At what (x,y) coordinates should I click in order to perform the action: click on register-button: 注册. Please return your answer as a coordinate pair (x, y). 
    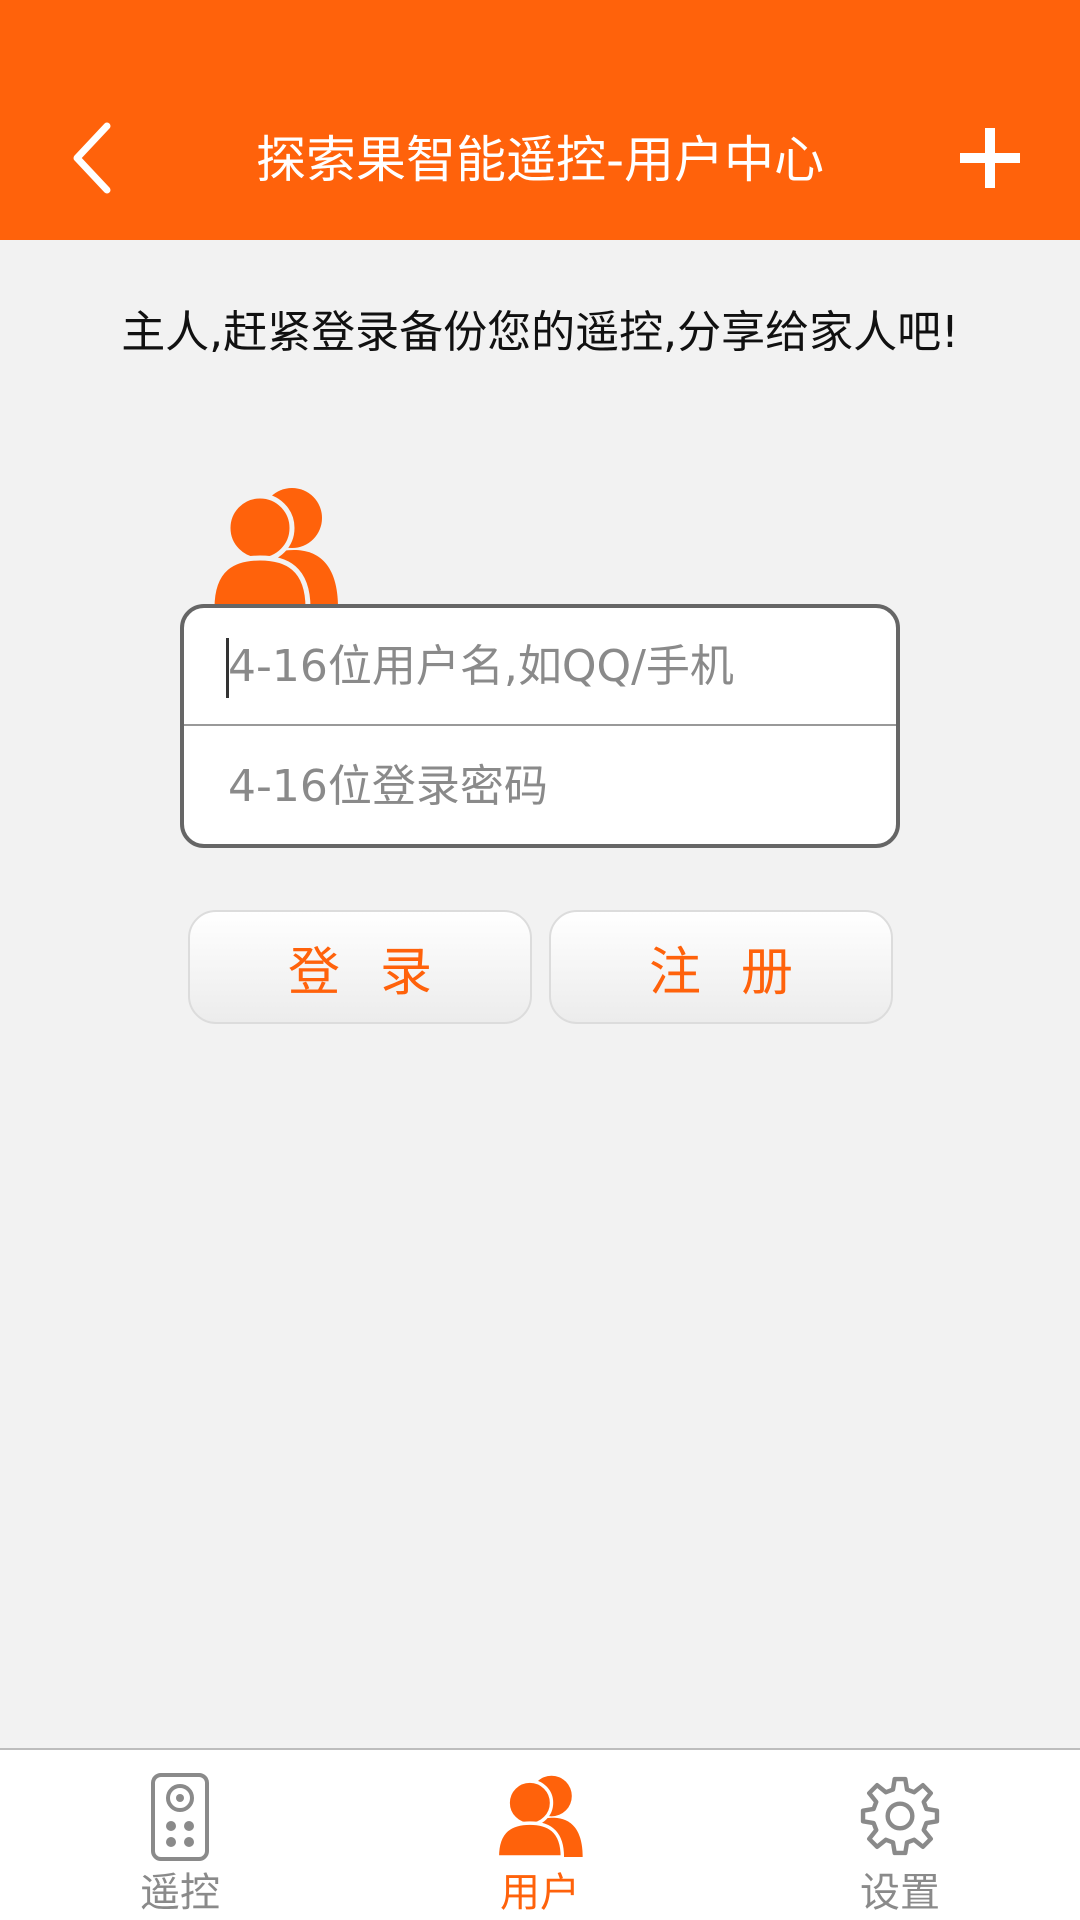
    Looking at the image, I should click on (721, 967).